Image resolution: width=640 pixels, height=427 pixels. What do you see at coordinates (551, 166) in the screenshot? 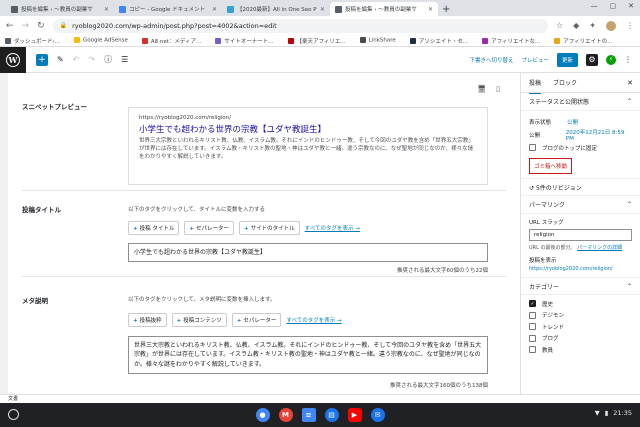
I see `move-to-trash-button: ゴミ箱へ移動` at bounding box center [551, 166].